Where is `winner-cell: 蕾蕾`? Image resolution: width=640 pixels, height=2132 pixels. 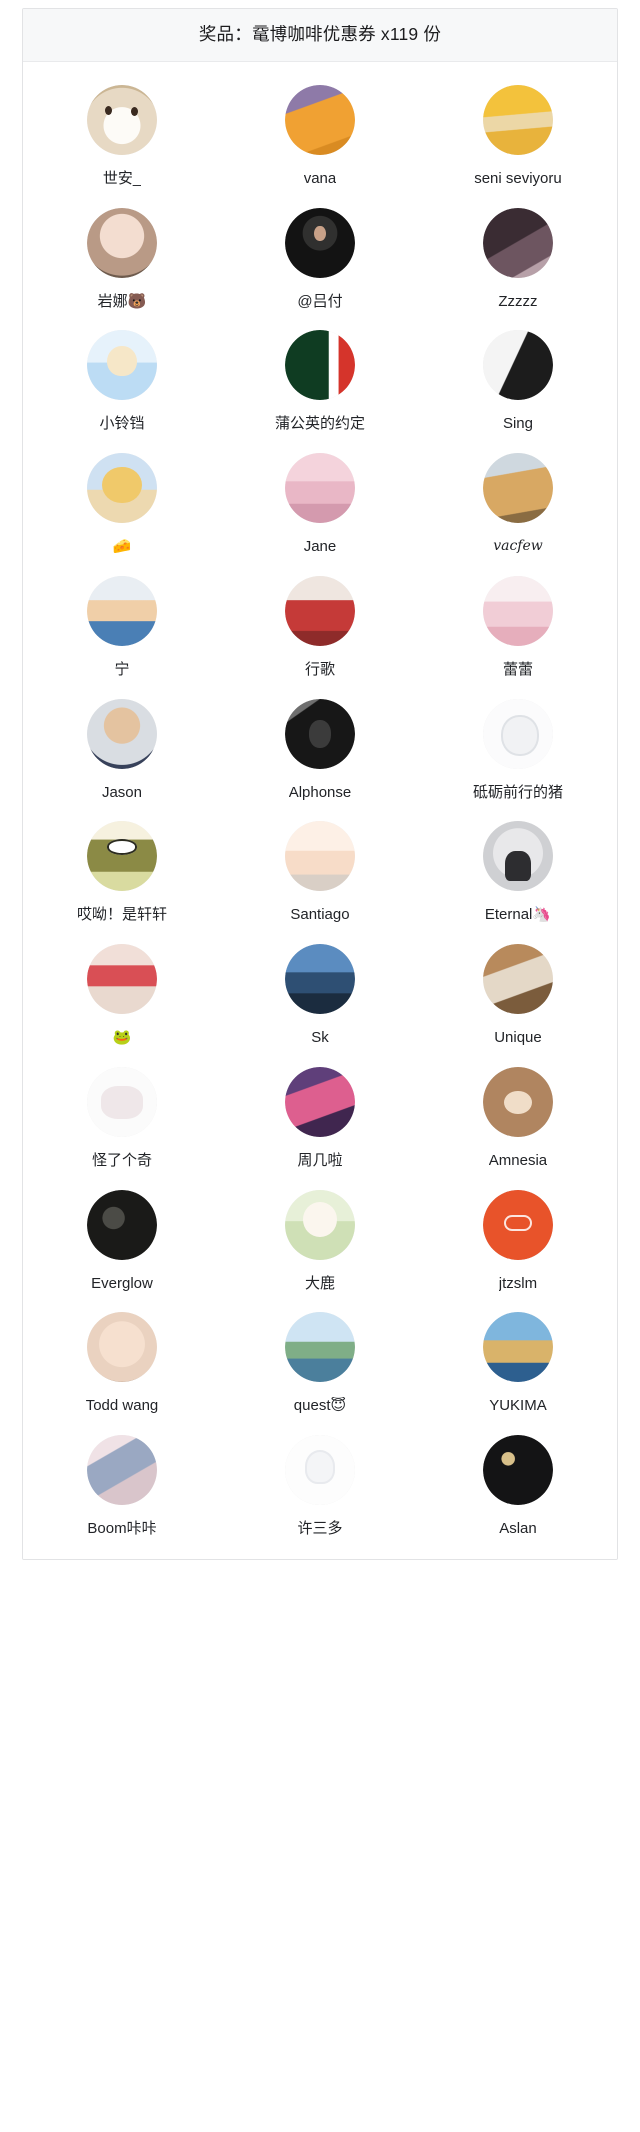
winner-cell: 蕾蕾 is located at coordinates (518, 628).